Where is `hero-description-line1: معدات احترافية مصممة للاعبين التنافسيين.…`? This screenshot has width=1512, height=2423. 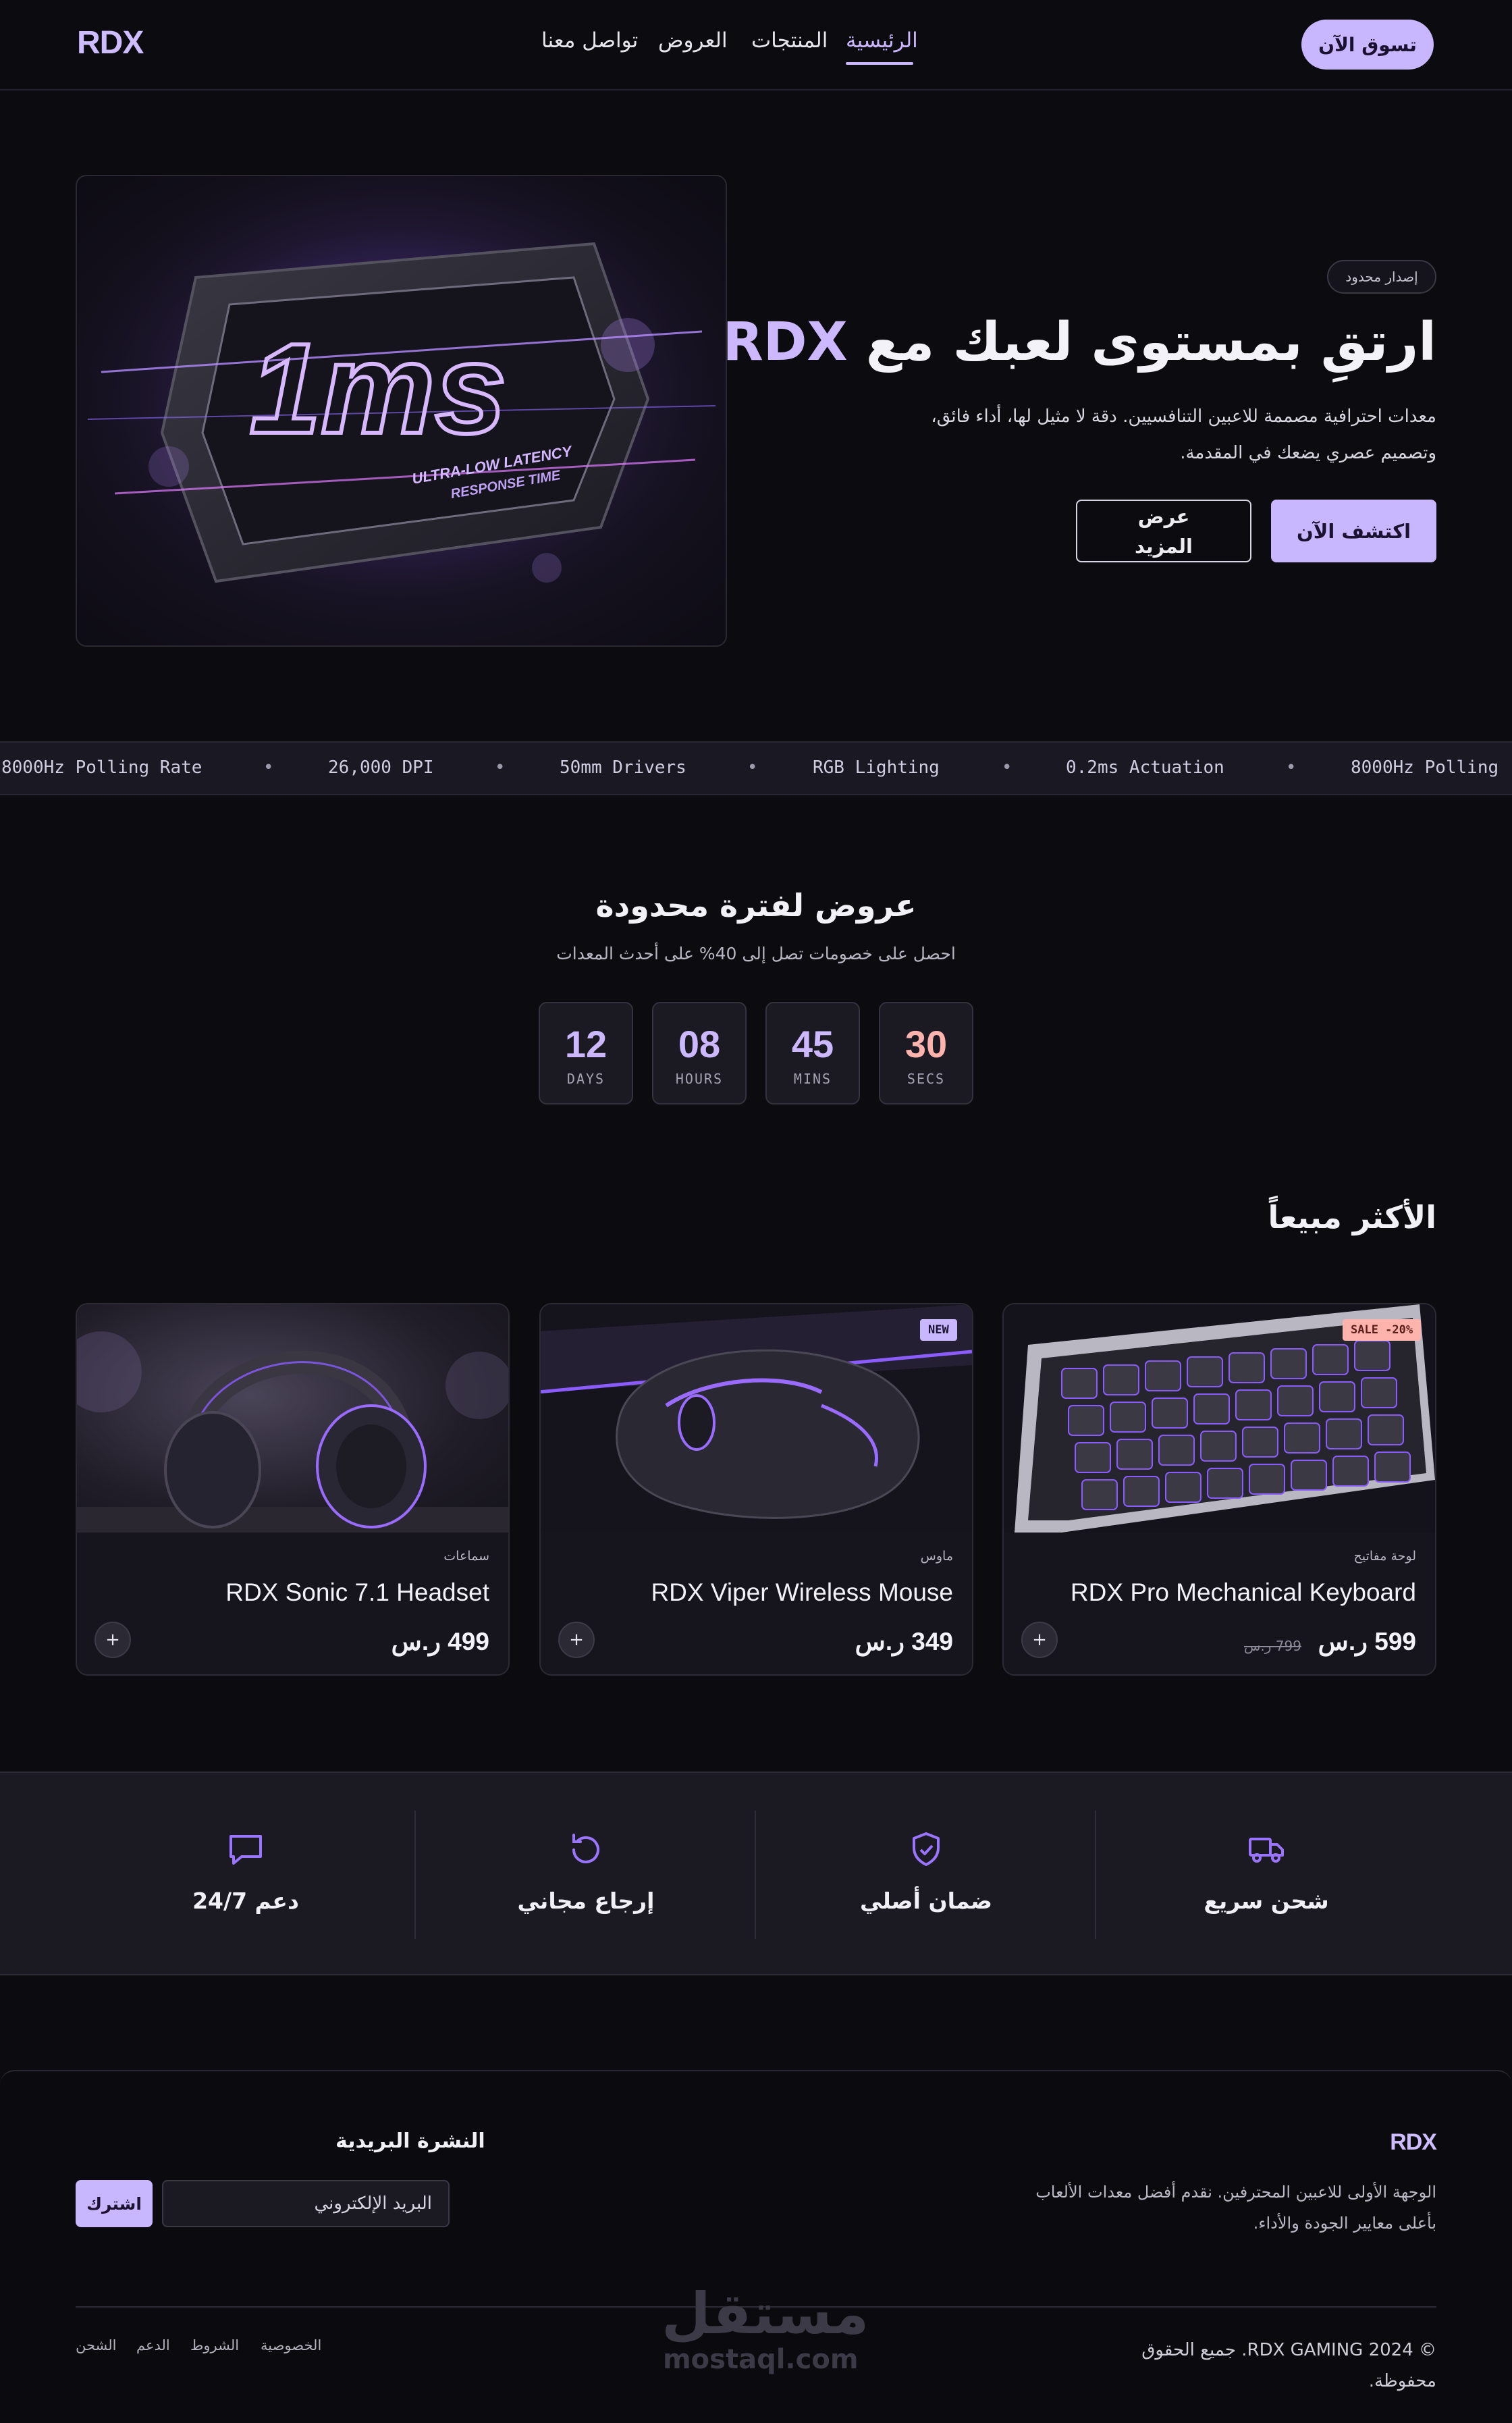 hero-description-line1: معدات احترافية مصممة للاعبين التنافسيين.… is located at coordinates (1183, 416).